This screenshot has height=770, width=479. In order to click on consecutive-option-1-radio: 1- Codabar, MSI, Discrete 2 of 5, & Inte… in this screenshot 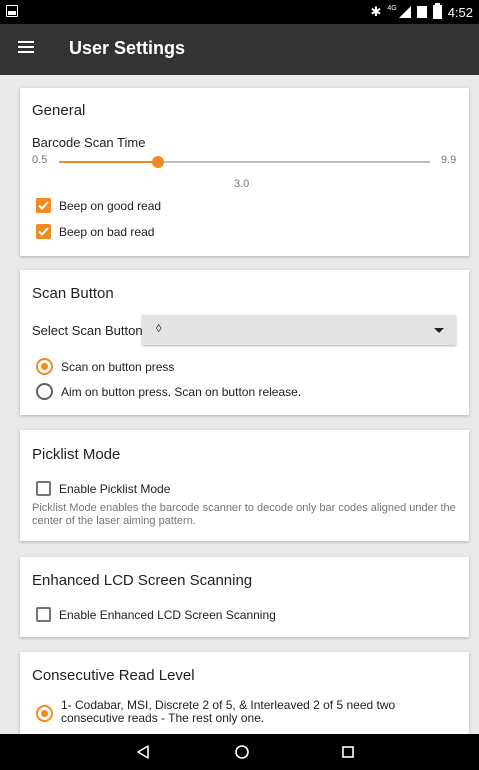, I will do `click(246, 712)`.